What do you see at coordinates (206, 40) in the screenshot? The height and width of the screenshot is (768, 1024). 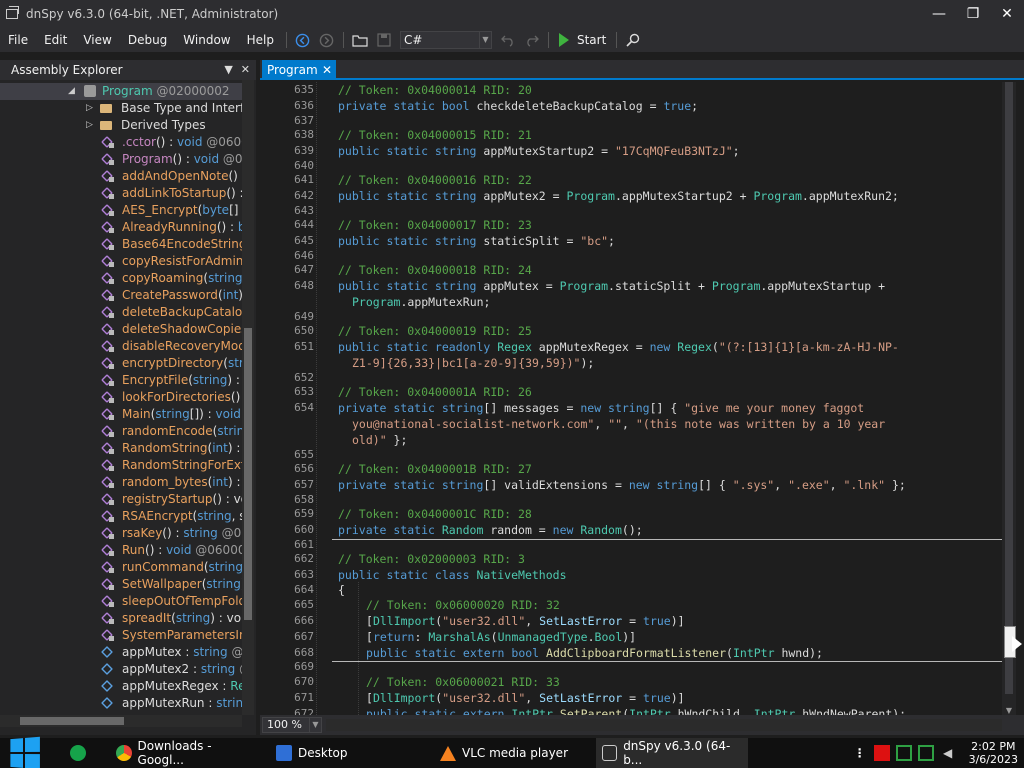 I see `menu-window: Window` at bounding box center [206, 40].